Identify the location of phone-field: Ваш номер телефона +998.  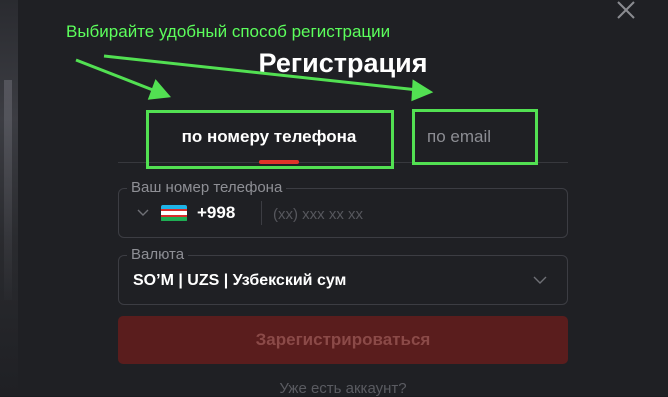
(343, 208).